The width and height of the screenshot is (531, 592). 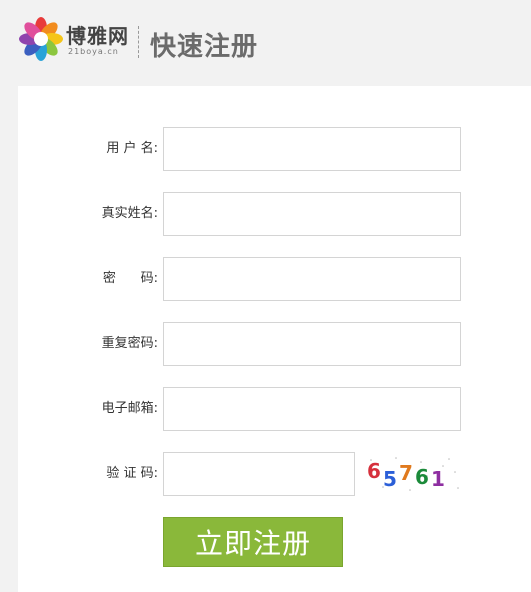 I want to click on captcha-label: 验 证 码:, so click(x=132, y=473).